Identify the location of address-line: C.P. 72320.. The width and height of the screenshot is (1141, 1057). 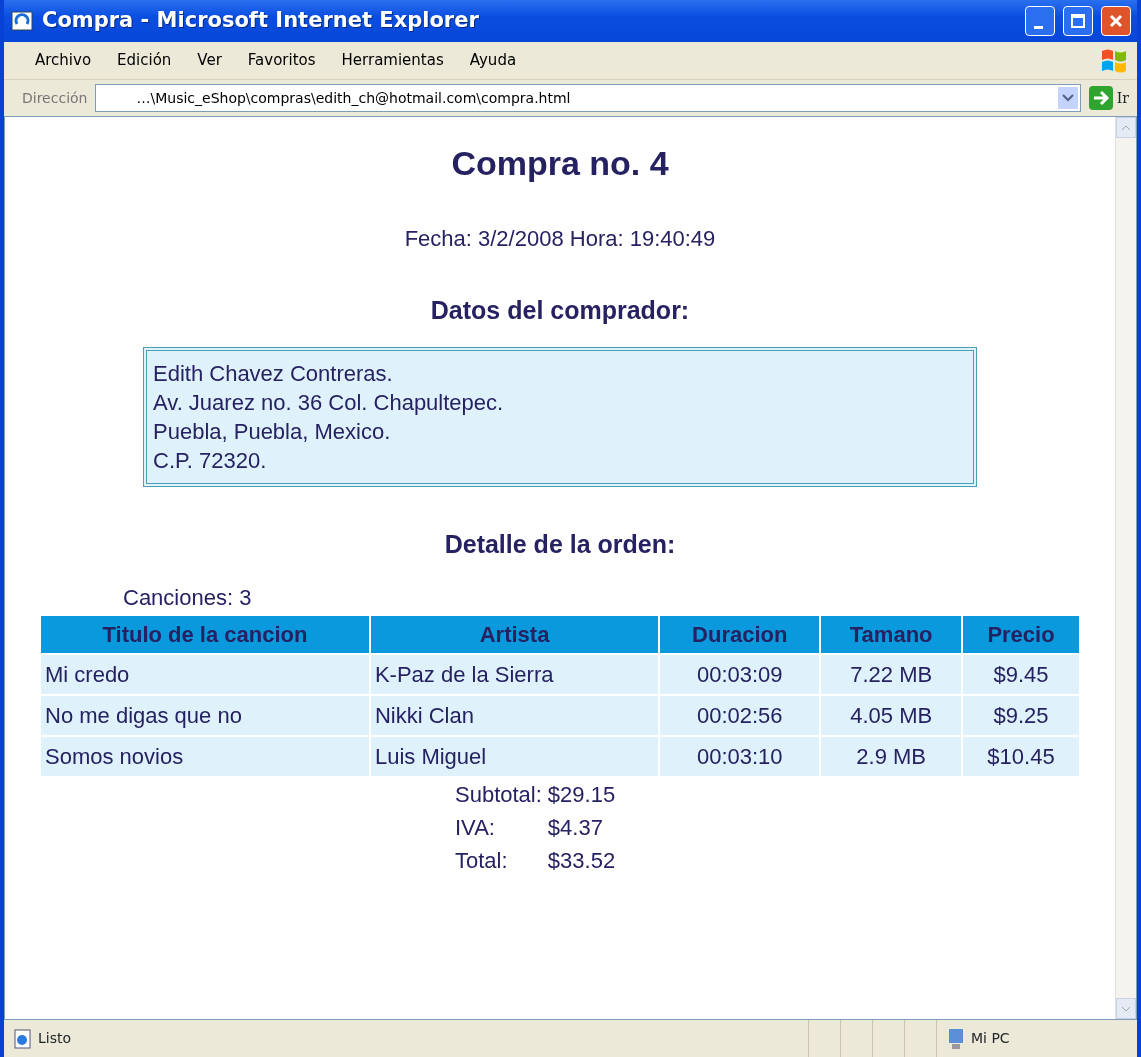
(210, 460).